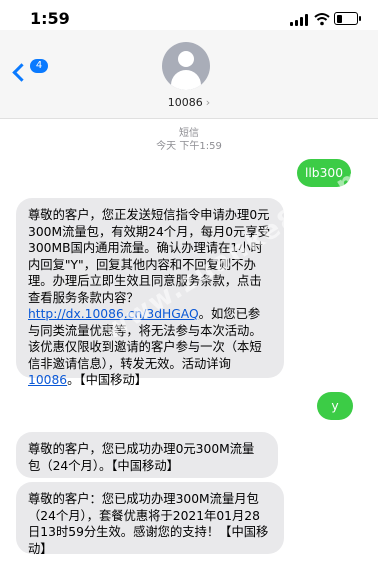 The width and height of the screenshot is (378, 570). What do you see at coordinates (185, 102) in the screenshot?
I see `contact-name: 10086` at bounding box center [185, 102].